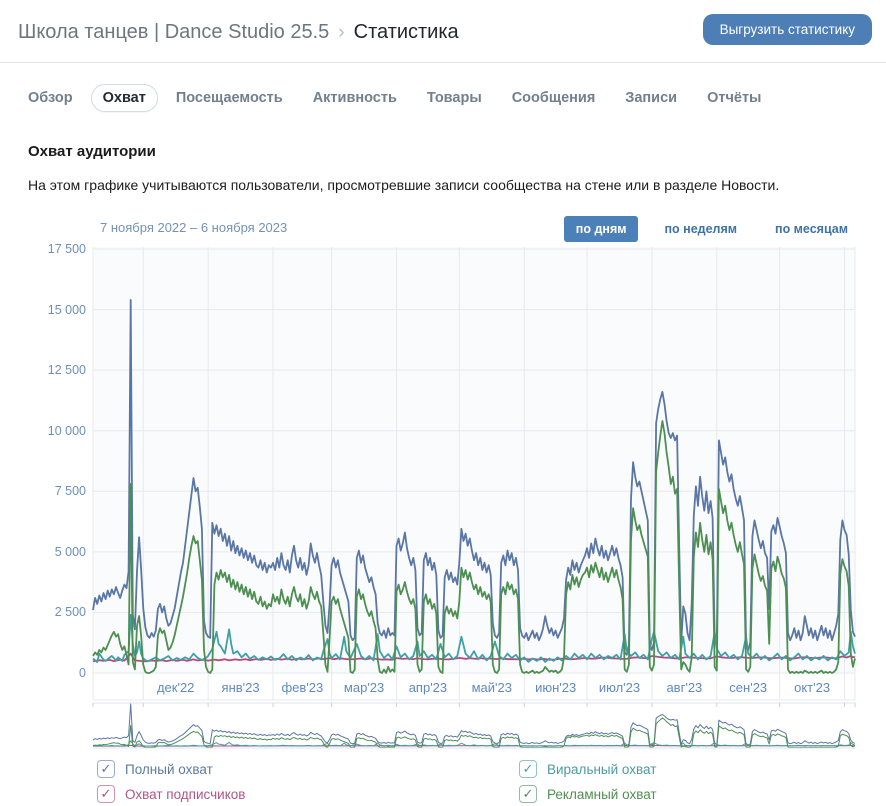 This screenshot has height=806, width=886. What do you see at coordinates (811, 229) in the screenshot?
I see `mode-по месяцам: по месяцам` at bounding box center [811, 229].